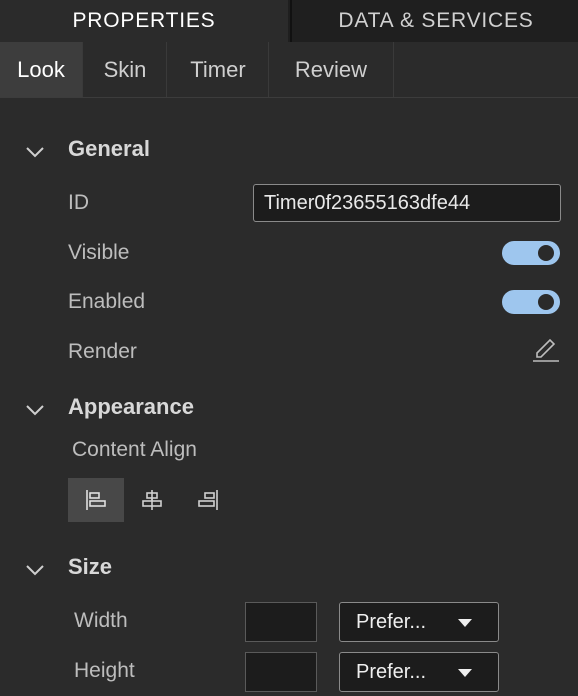 Image resolution: width=578 pixels, height=696 pixels. I want to click on tab-data-services: DATA & SERVICES, so click(434, 21).